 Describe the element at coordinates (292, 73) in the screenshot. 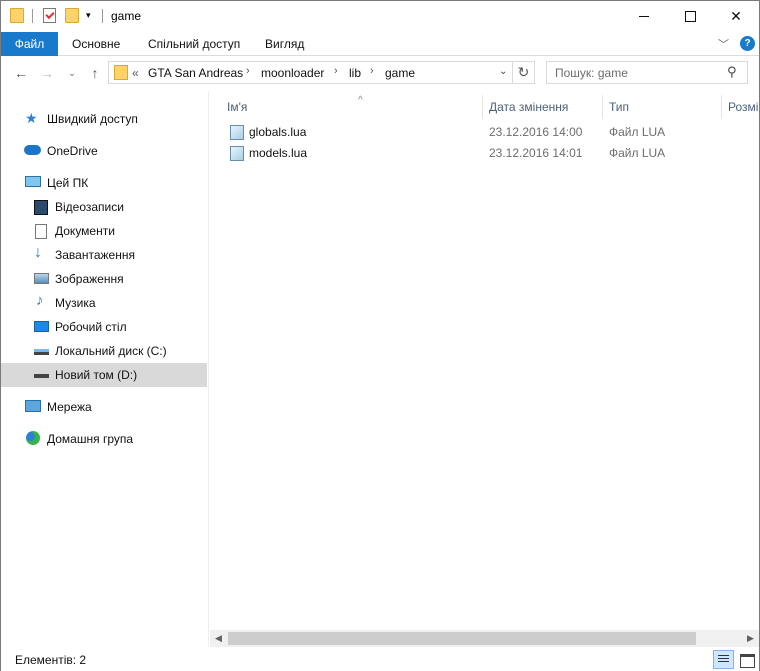

I see `breadcrumb-moonloader: moonloader` at that location.